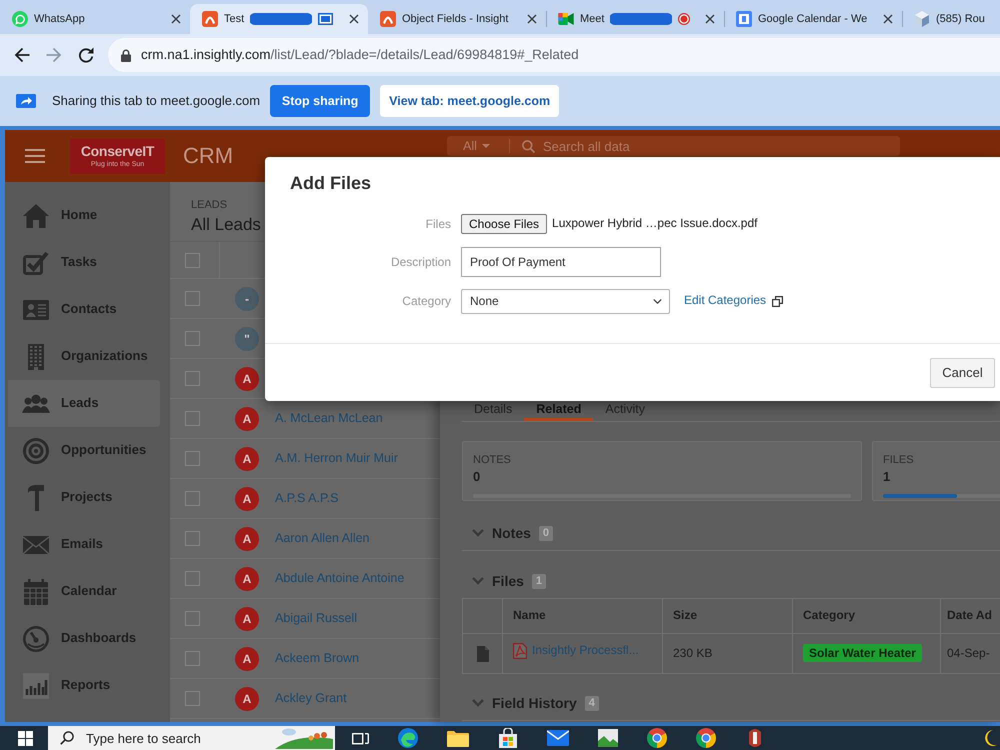  Describe the element at coordinates (86, 55) in the screenshot. I see `reload-icon` at that location.